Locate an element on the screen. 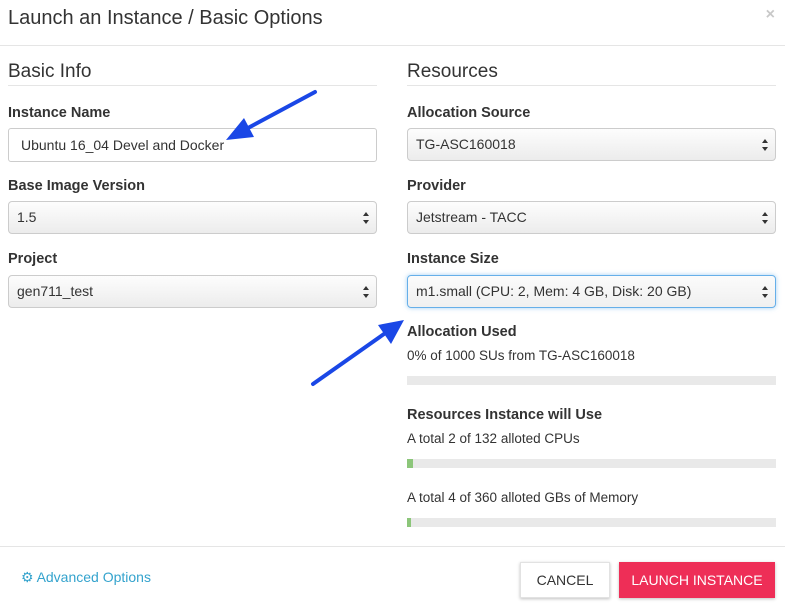 This screenshot has width=785, height=608. provider-value: Jetstream - TACC is located at coordinates (471, 217).